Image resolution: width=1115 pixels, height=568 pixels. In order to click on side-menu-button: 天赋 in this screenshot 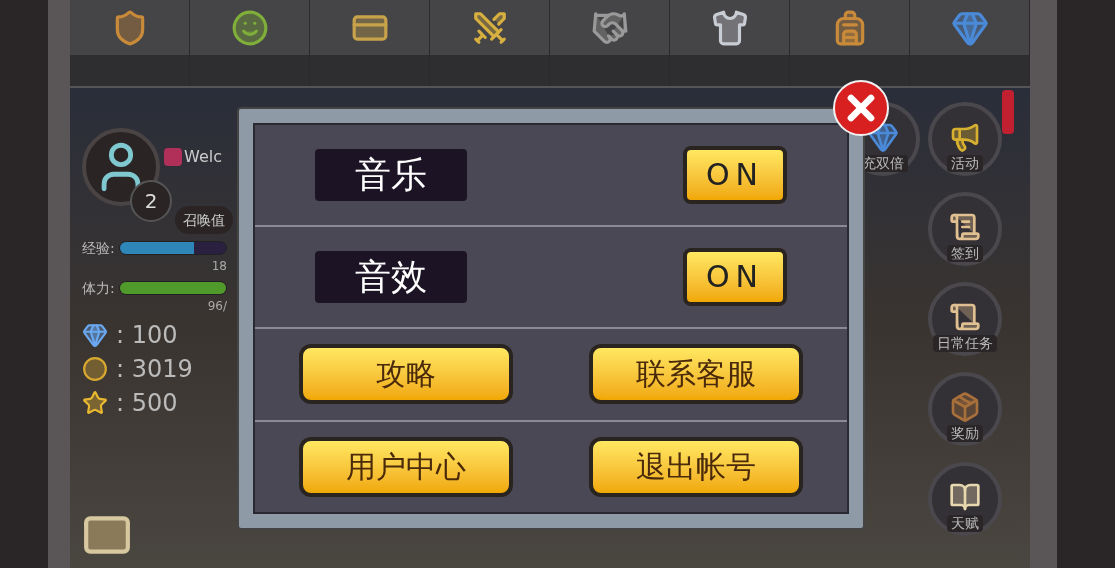, I will do `click(965, 499)`.